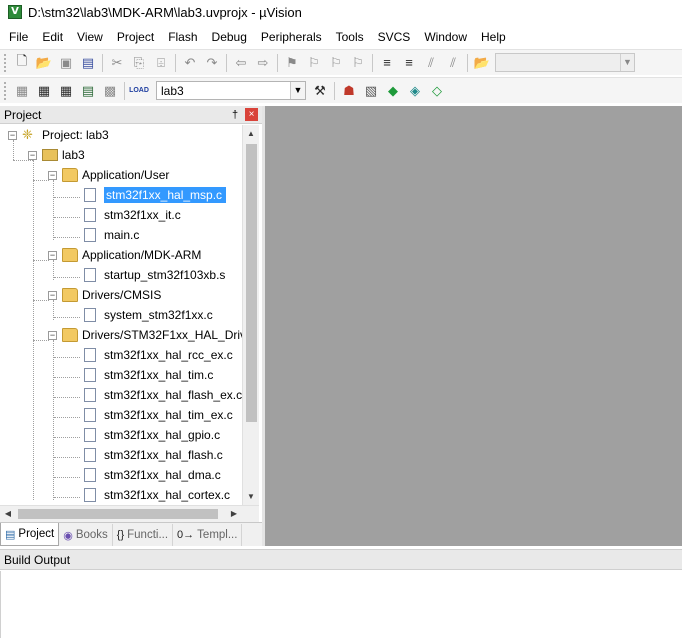 The width and height of the screenshot is (682, 638). Describe the element at coordinates (131, 255) in the screenshot. I see `tree-group: Application/MDK-ARM` at that location.